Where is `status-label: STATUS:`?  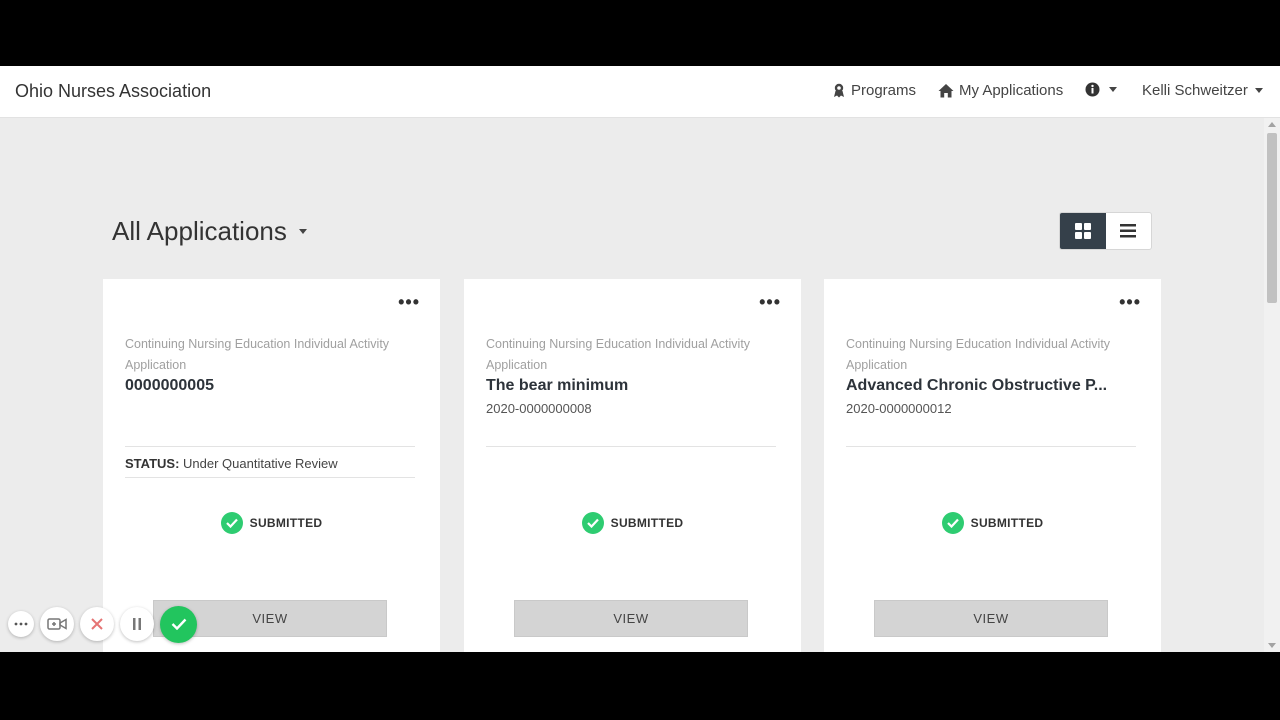
status-label: STATUS: is located at coordinates (152, 463).